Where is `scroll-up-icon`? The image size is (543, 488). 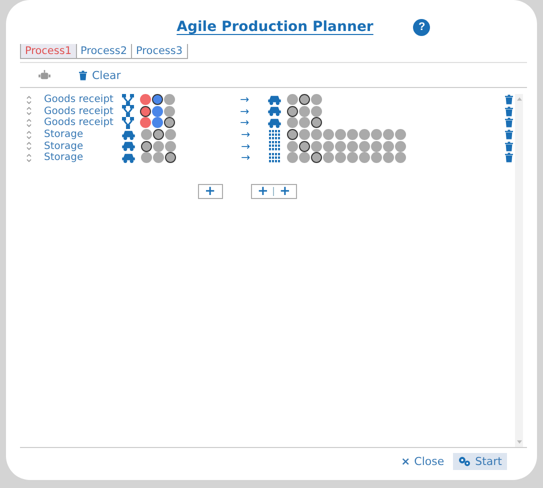
scroll-up-icon is located at coordinates (519, 99).